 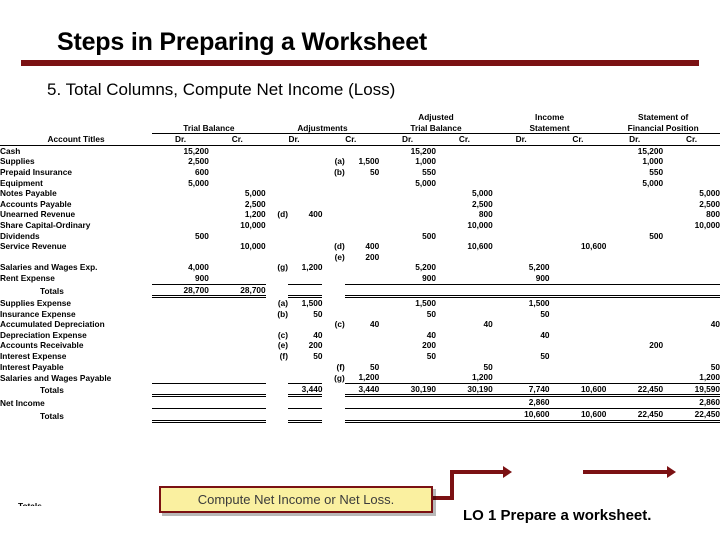 What do you see at coordinates (253, 224) in the screenshot?
I see `cell-tb-cr-7: 10,000` at bounding box center [253, 224].